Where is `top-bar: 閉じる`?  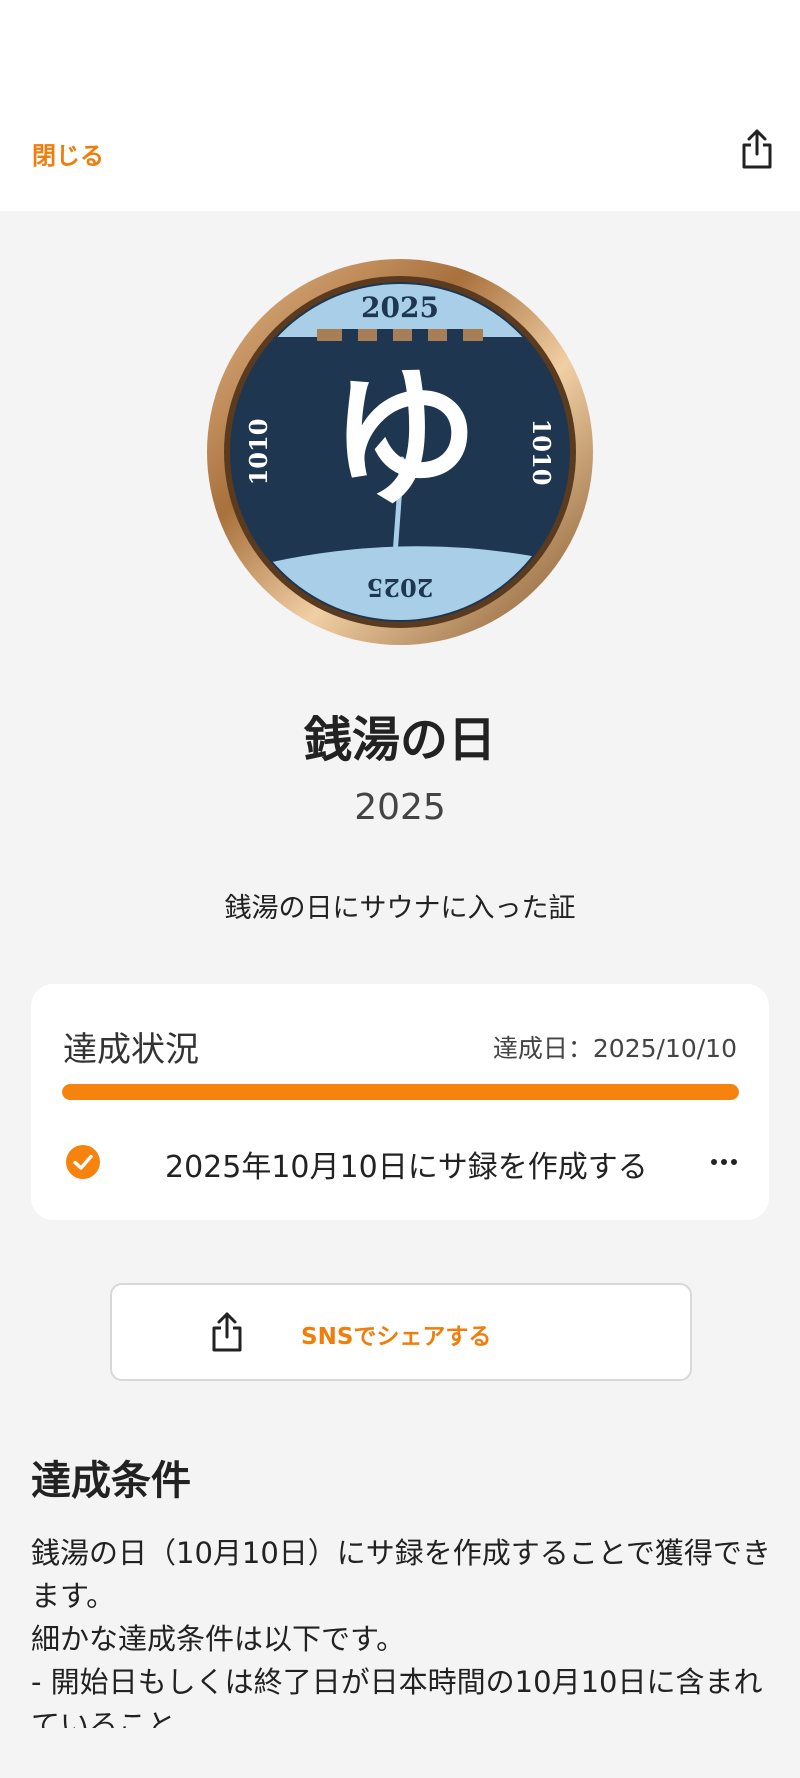
top-bar: 閉じる is located at coordinates (400, 105).